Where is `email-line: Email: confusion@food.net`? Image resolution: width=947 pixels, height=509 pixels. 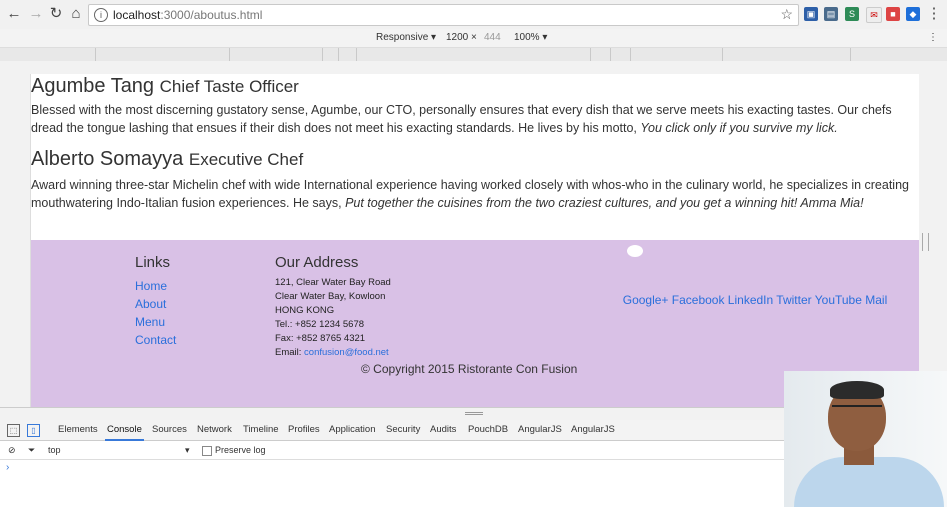 email-line: Email: confusion@food.net is located at coordinates (332, 353).